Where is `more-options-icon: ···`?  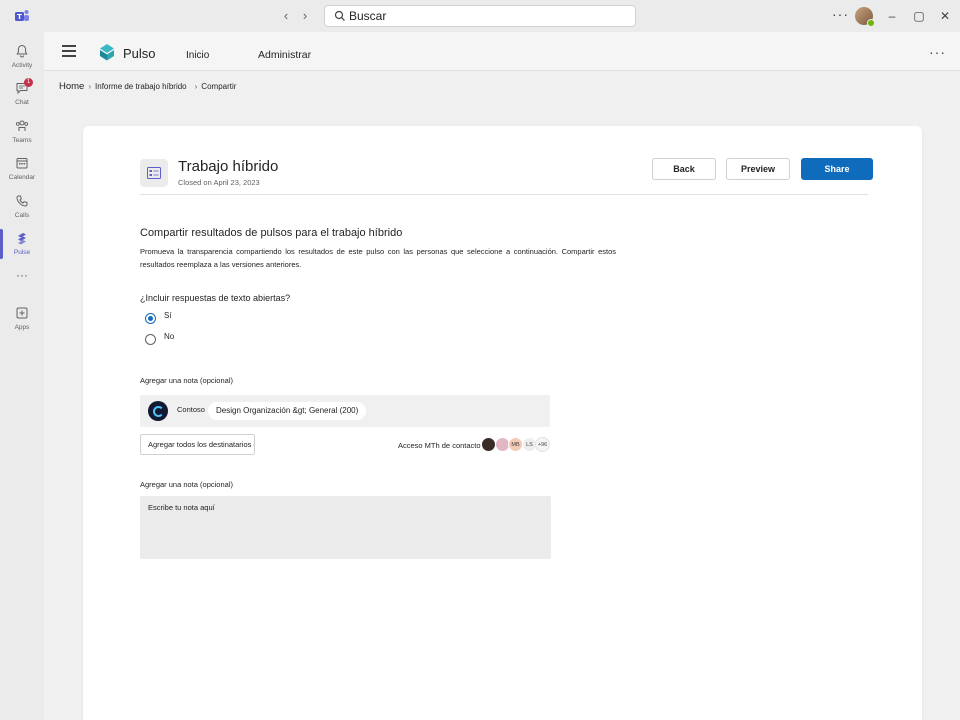 more-options-icon: ··· is located at coordinates (937, 52).